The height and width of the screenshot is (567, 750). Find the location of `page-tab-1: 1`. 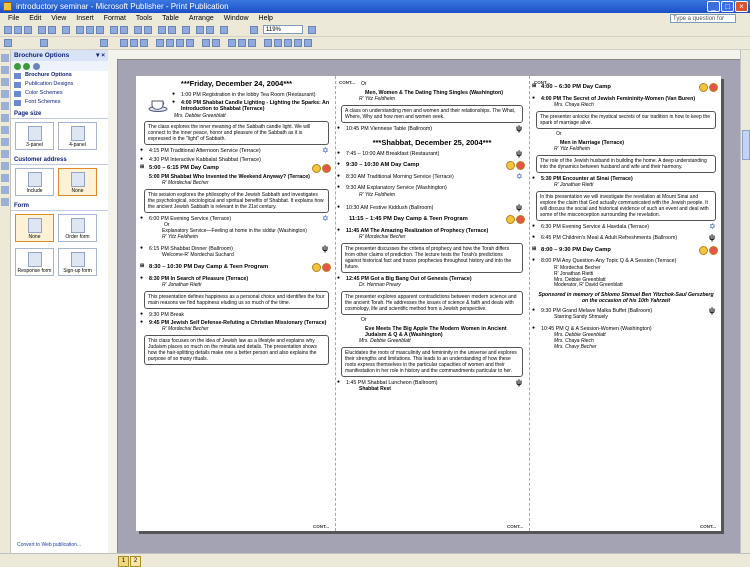

page-tab-1: 1 is located at coordinates (123, 561).